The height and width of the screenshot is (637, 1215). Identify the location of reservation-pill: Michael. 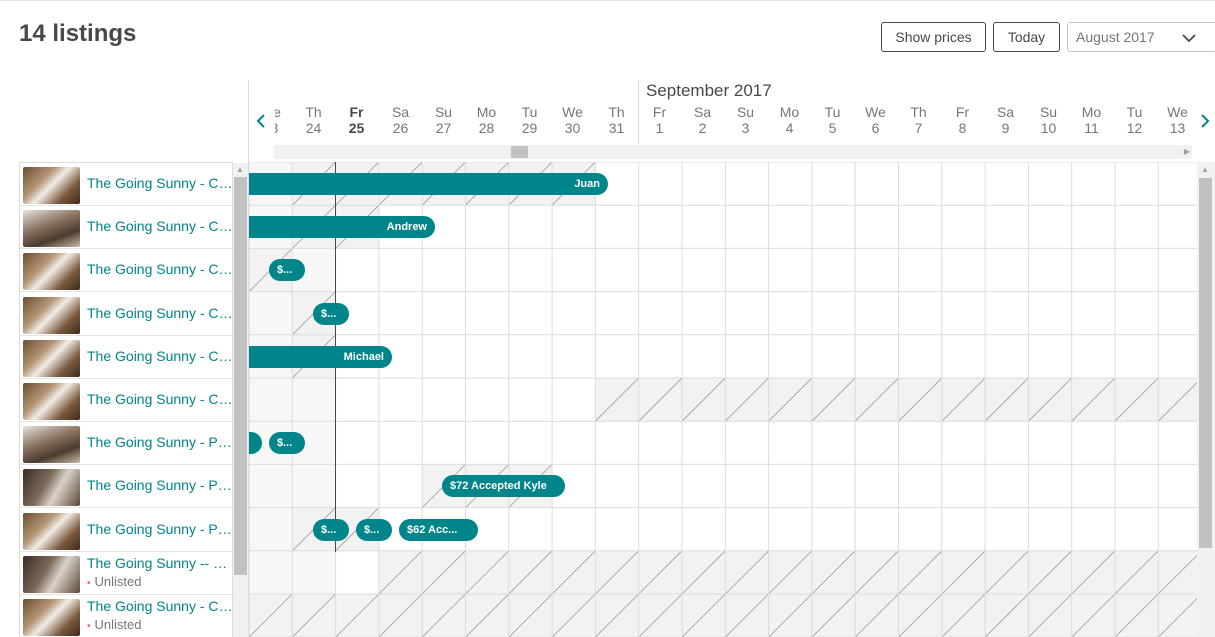
(320, 356).